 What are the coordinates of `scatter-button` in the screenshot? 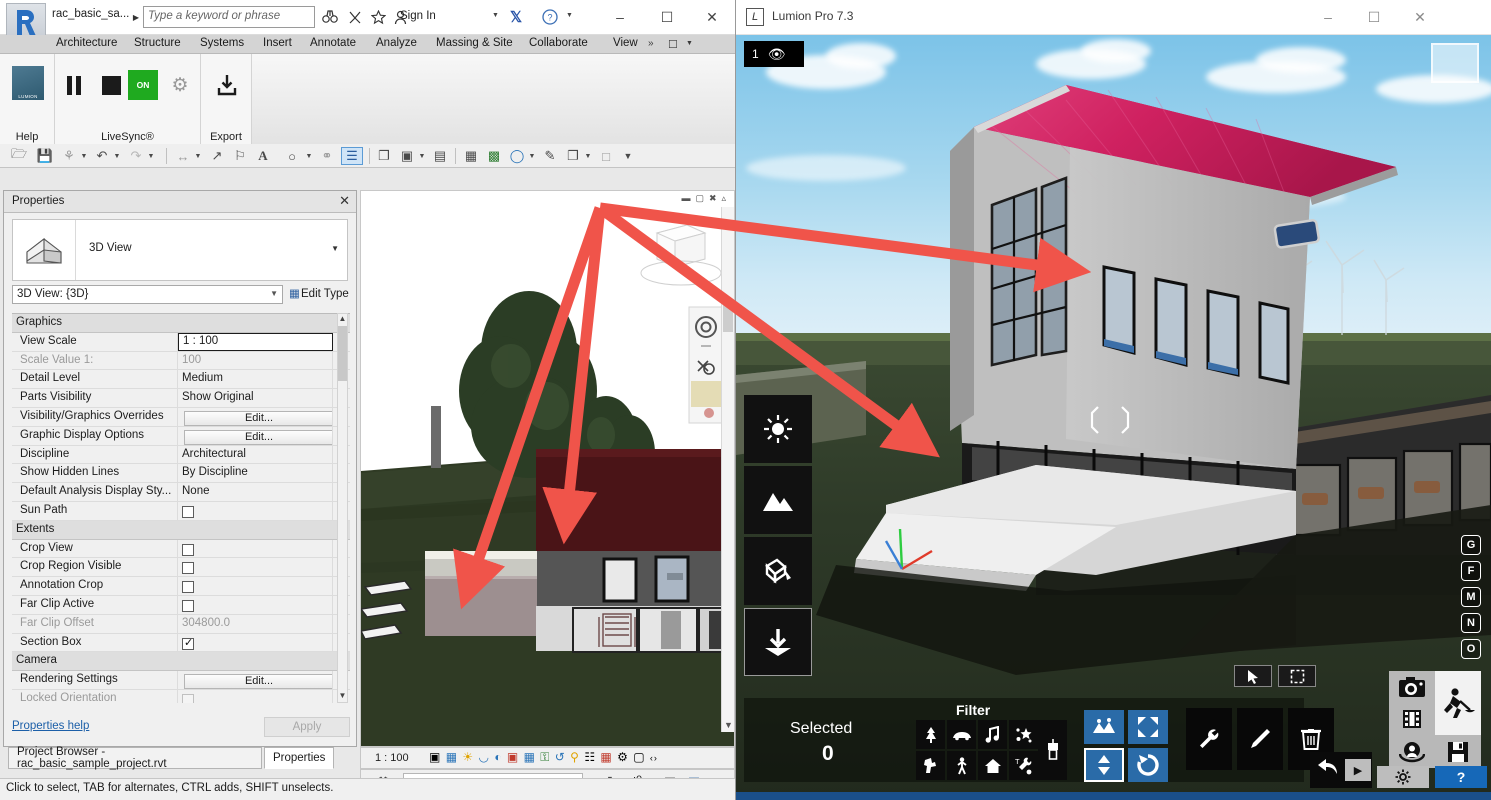 It's located at (1104, 727).